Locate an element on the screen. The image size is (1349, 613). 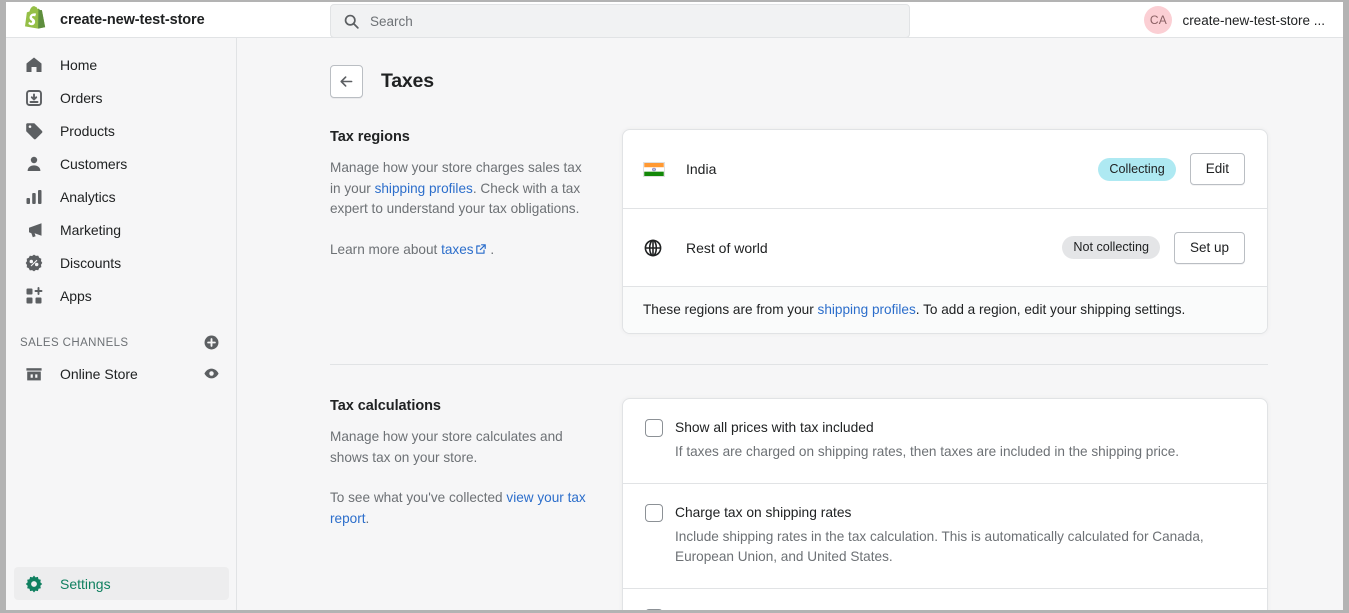
sidebar-item-analytics: Analytics is located at coordinates (121, 196).